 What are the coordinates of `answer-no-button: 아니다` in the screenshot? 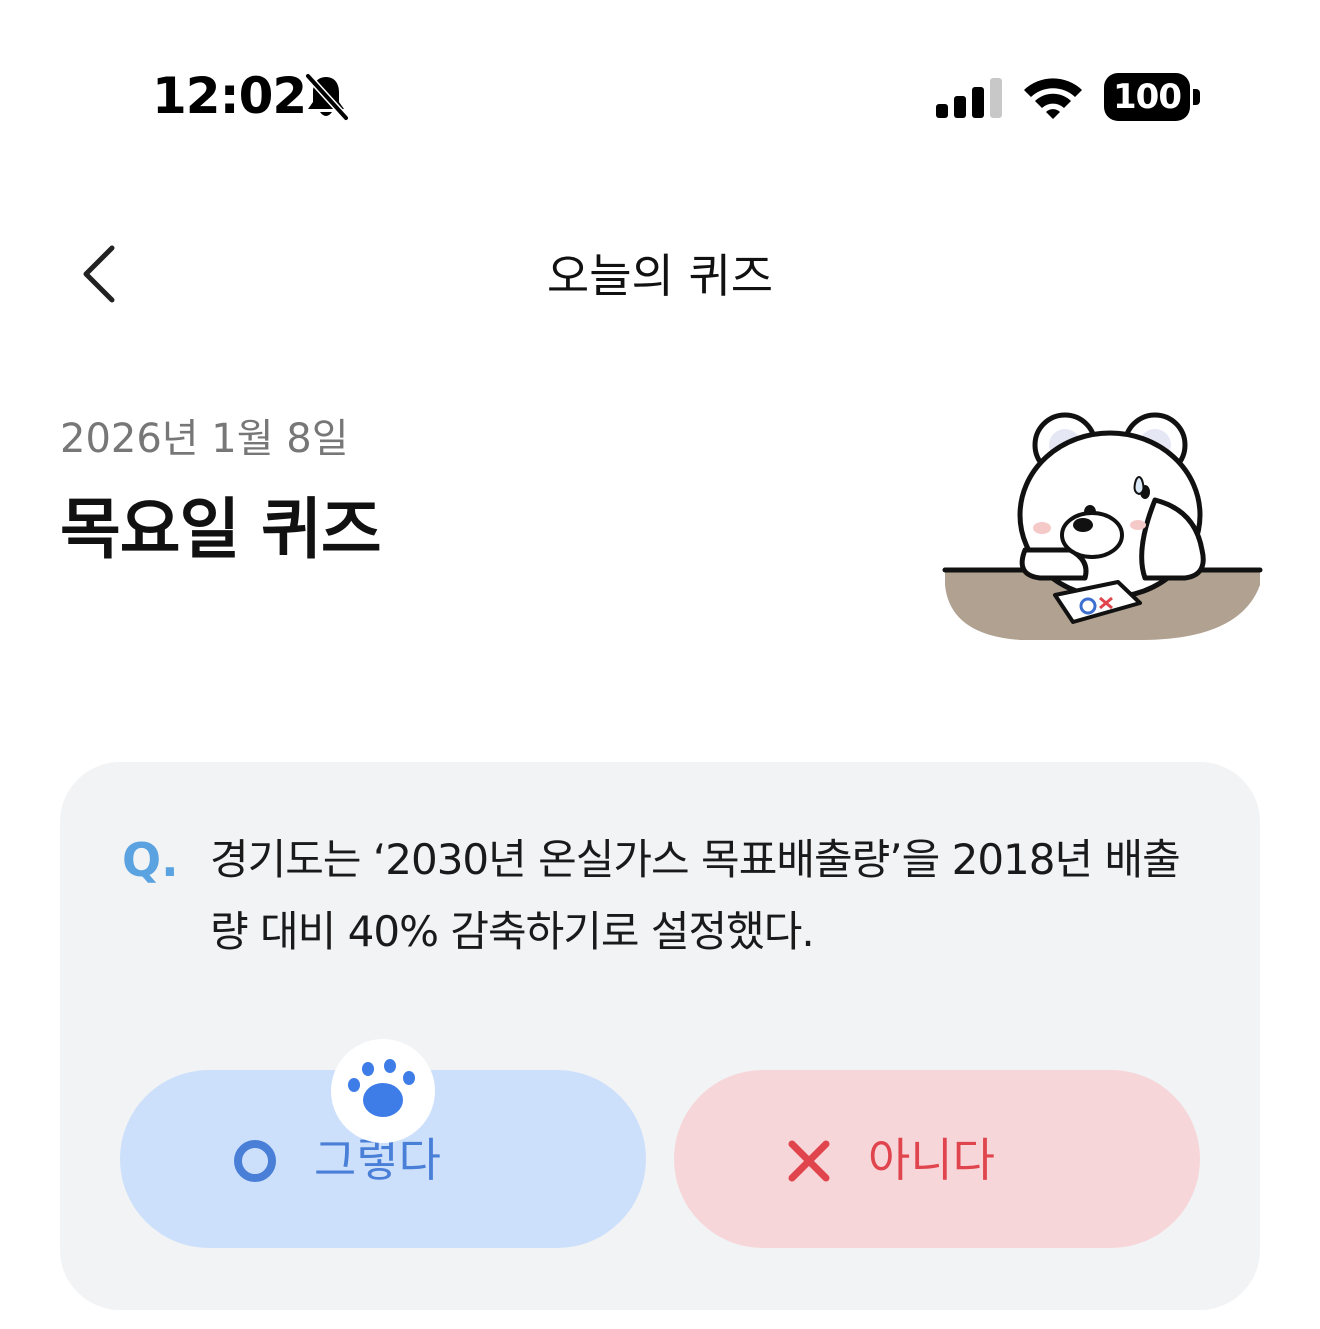 It's located at (937, 1159).